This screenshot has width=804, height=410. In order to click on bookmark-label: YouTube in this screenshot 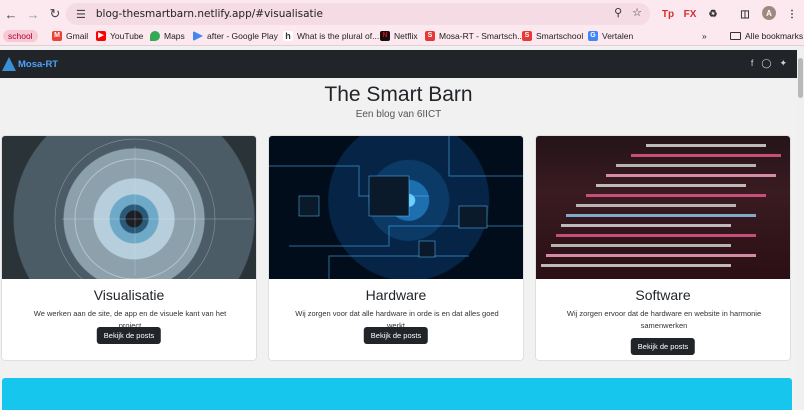, I will do `click(127, 36)`.